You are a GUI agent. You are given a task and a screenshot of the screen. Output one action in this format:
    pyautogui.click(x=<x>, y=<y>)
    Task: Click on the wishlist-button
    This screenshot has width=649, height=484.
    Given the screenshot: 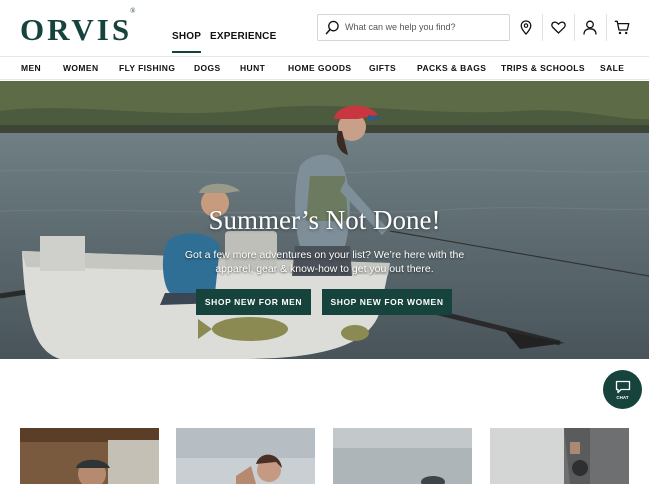 What is the action you would take?
    pyautogui.click(x=558, y=27)
    